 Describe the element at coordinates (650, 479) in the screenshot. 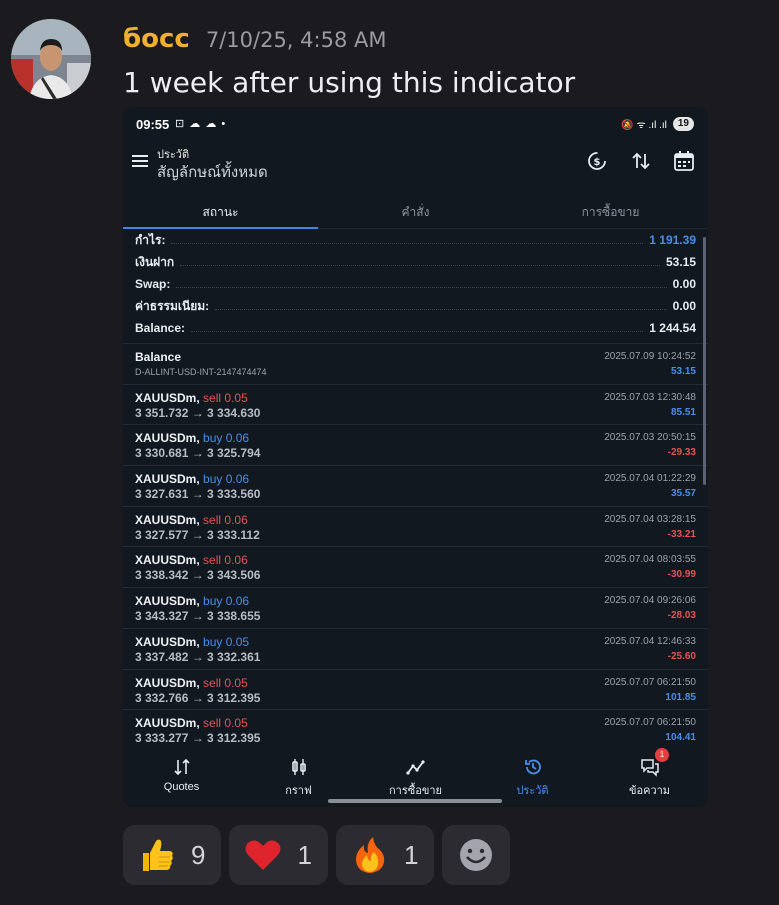

I see `deal-time: 2025.07.04 01:22:29` at that location.